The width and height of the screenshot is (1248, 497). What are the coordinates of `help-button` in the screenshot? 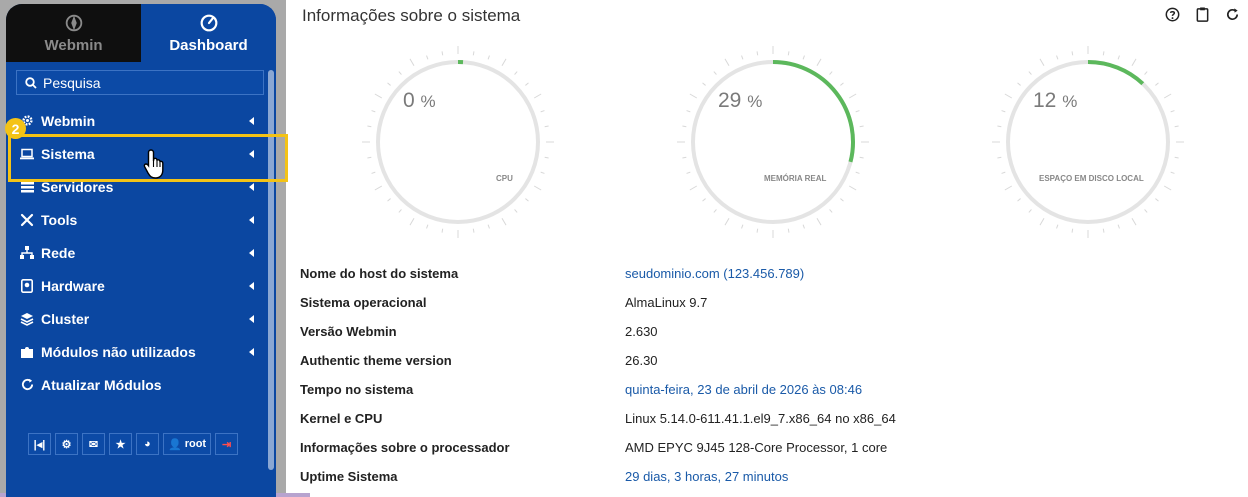 It's located at (1172, 14).